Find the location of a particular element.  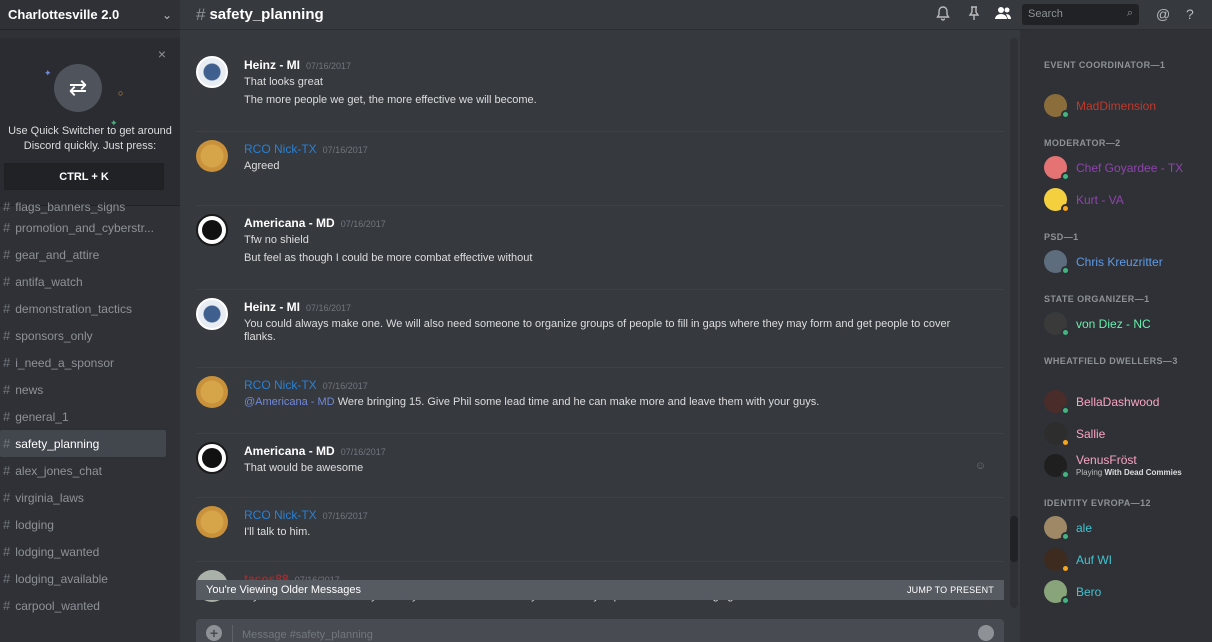

message-input: Message #safety_planning is located at coordinates (307, 635).